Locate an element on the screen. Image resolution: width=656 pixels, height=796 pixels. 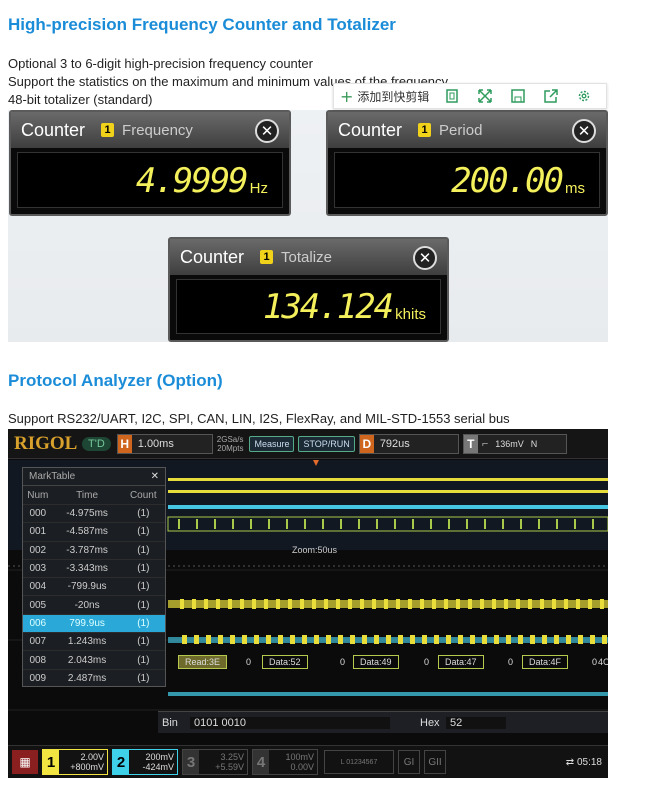
table-cell: 000 is located at coordinates (38, 514).